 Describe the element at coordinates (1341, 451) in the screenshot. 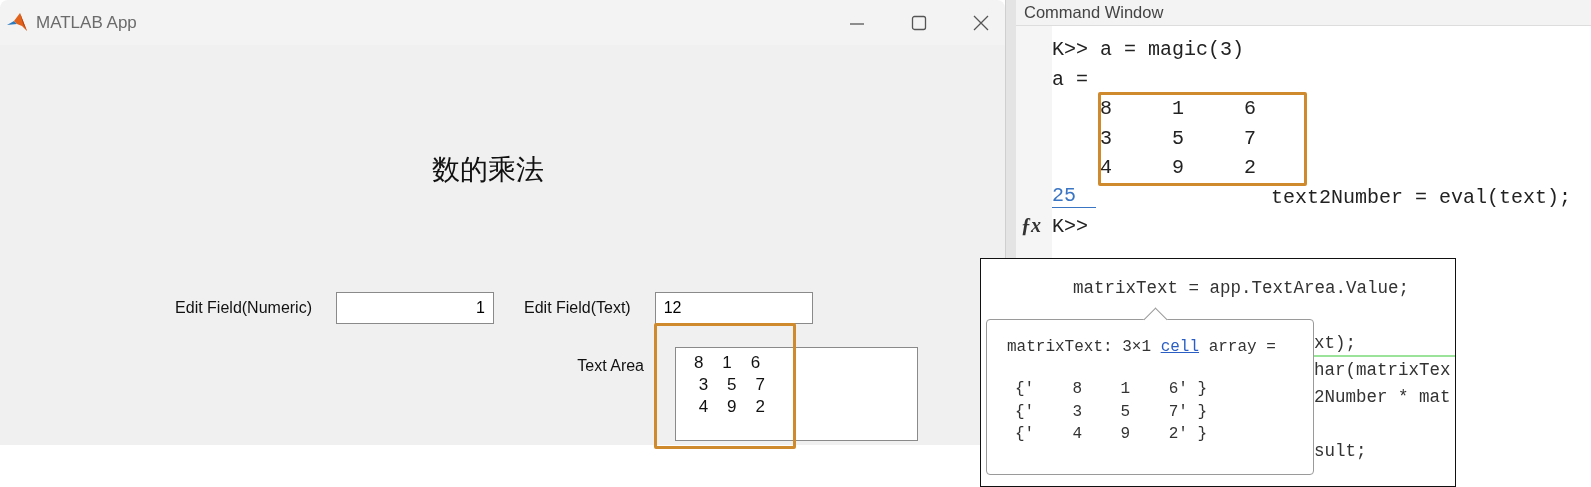

I see `code-line: sult;` at that location.